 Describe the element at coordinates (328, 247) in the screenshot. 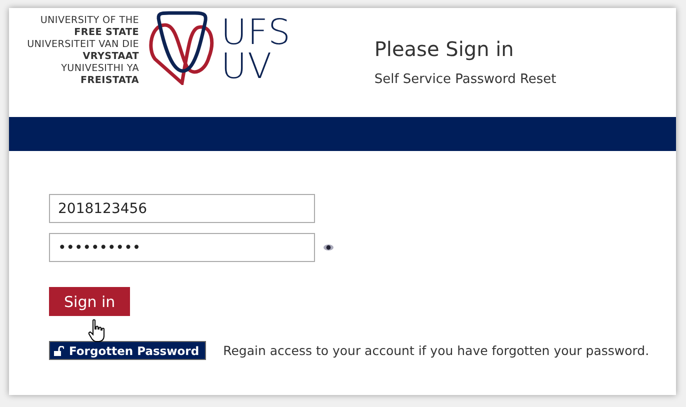

I see `eye-icon` at that location.